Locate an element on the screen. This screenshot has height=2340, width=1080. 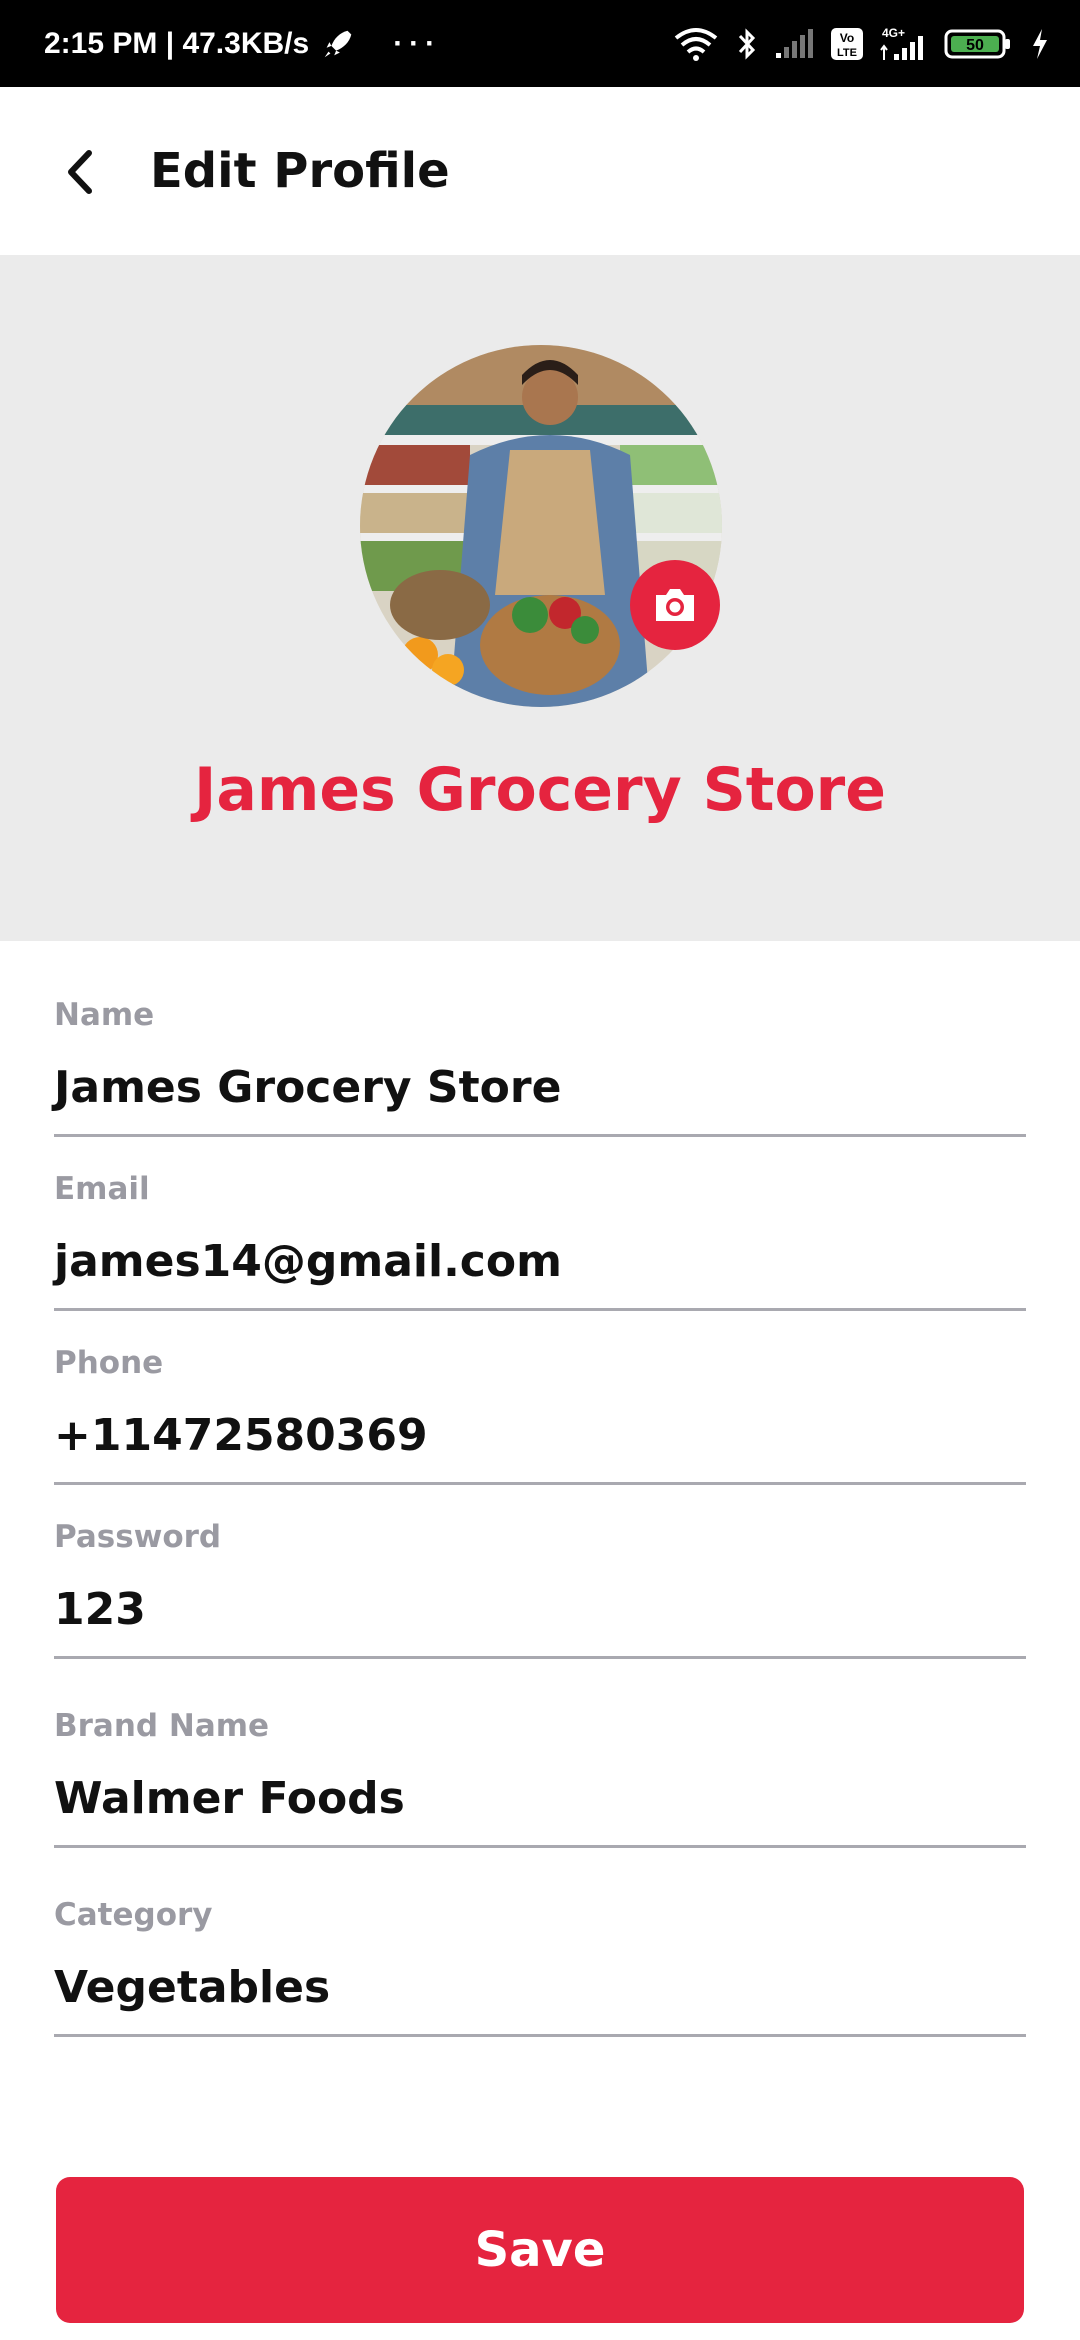
brand-name-label: Brand Name is located at coordinates (162, 1726).